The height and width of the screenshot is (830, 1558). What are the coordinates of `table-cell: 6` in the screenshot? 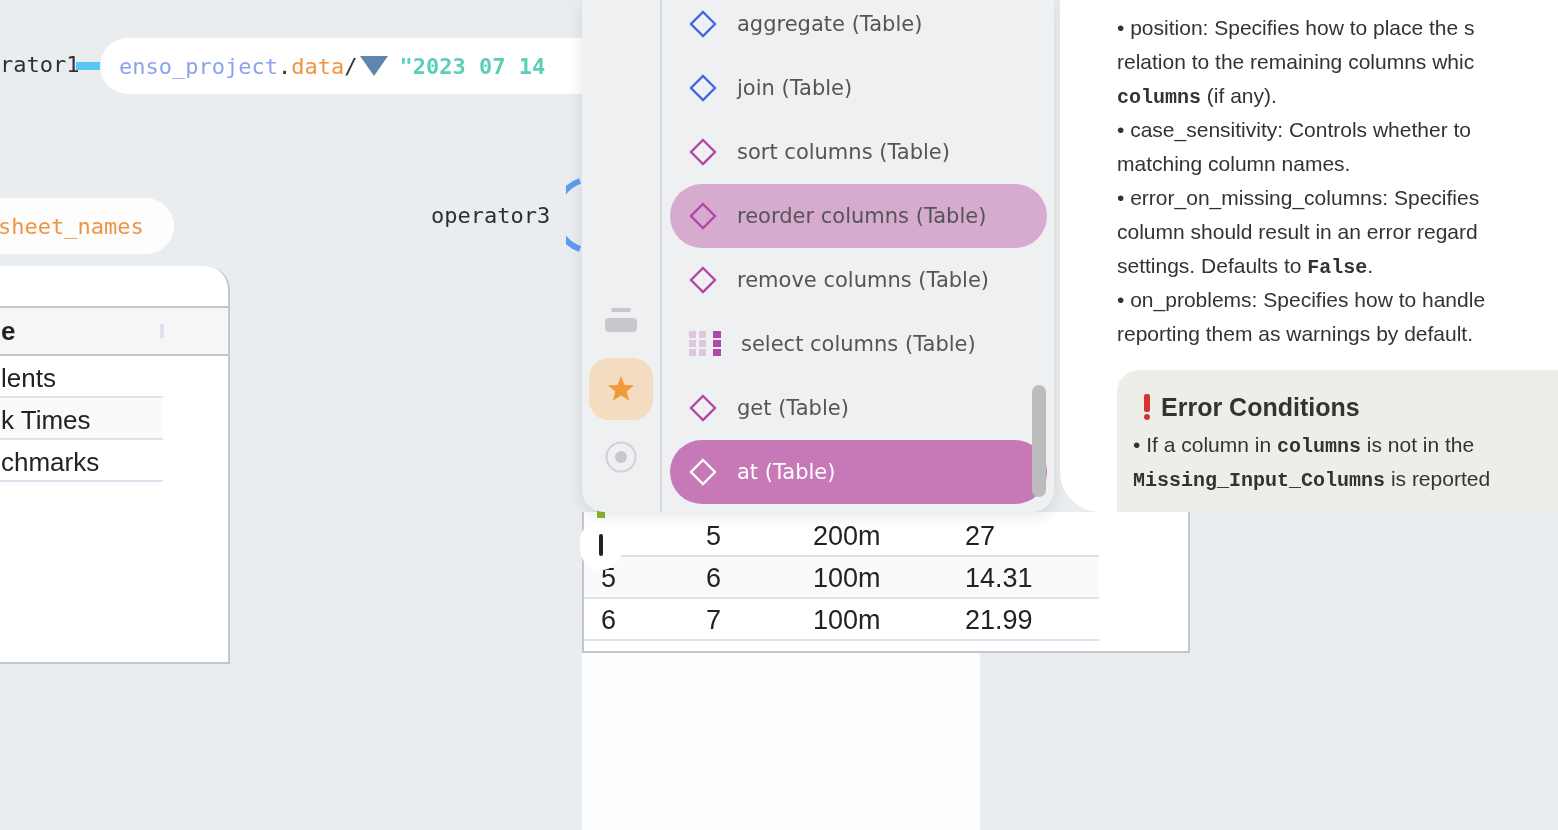 It's located at (714, 578).